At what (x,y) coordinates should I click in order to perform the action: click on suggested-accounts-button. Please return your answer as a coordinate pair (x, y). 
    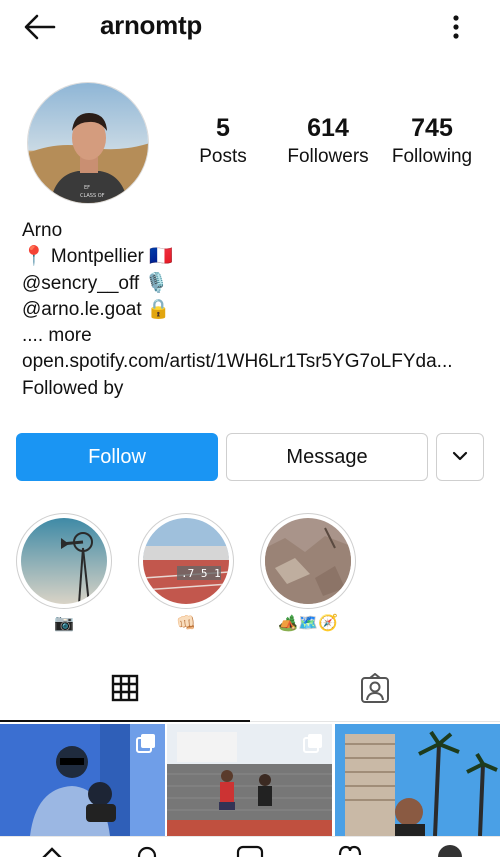
    Looking at the image, I should click on (460, 457).